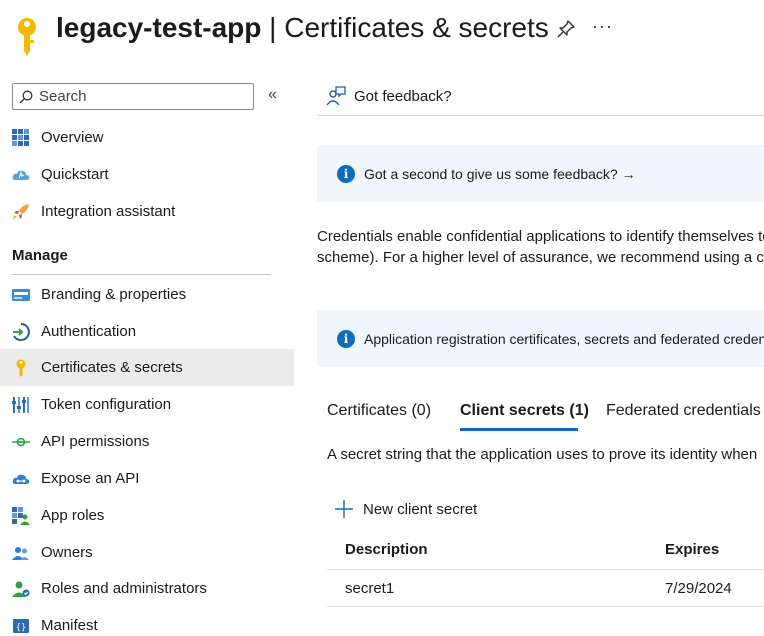 The width and height of the screenshot is (764, 636). What do you see at coordinates (114, 294) in the screenshot?
I see `sidebar-item-label: Branding & properties` at bounding box center [114, 294].